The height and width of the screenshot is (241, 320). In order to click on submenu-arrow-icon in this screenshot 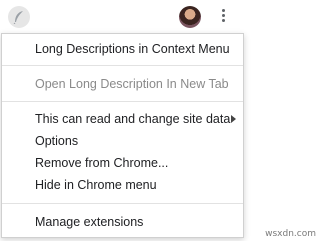, I will do `click(233, 119)`.